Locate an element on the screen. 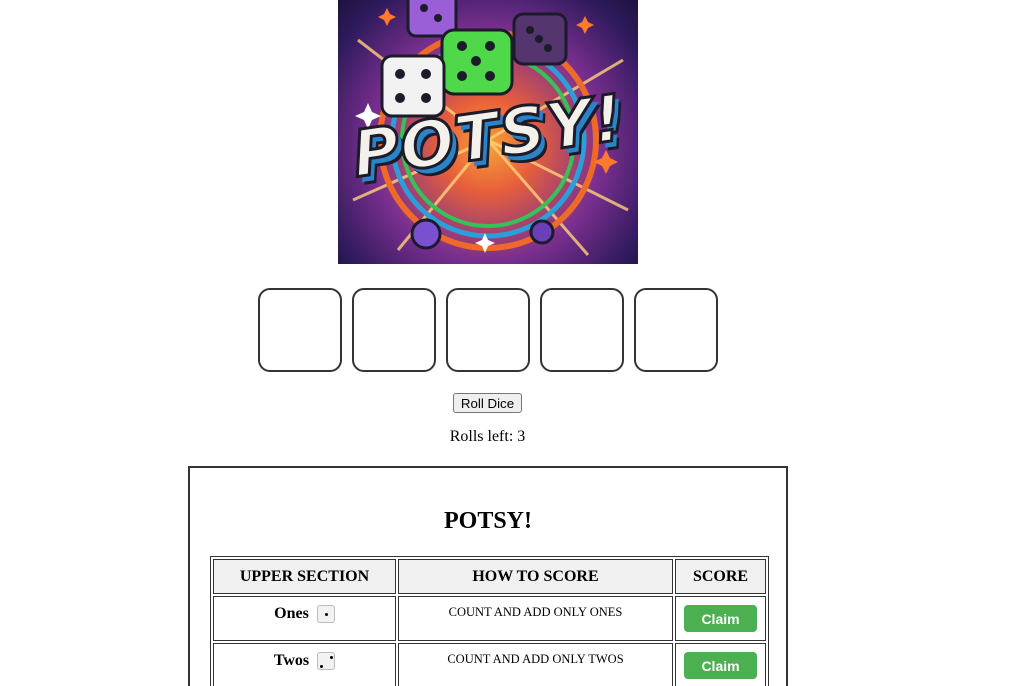 The width and height of the screenshot is (1029, 686). header-upper-section: UPPER SECTION is located at coordinates (304, 576).